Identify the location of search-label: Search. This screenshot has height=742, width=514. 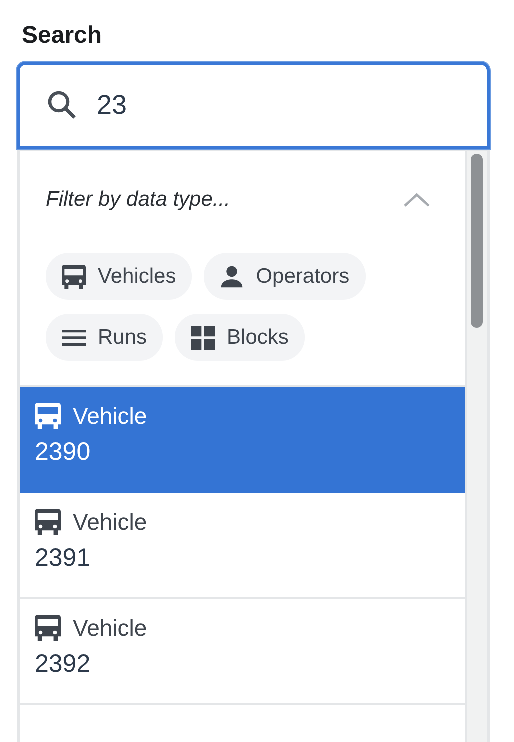
(63, 36).